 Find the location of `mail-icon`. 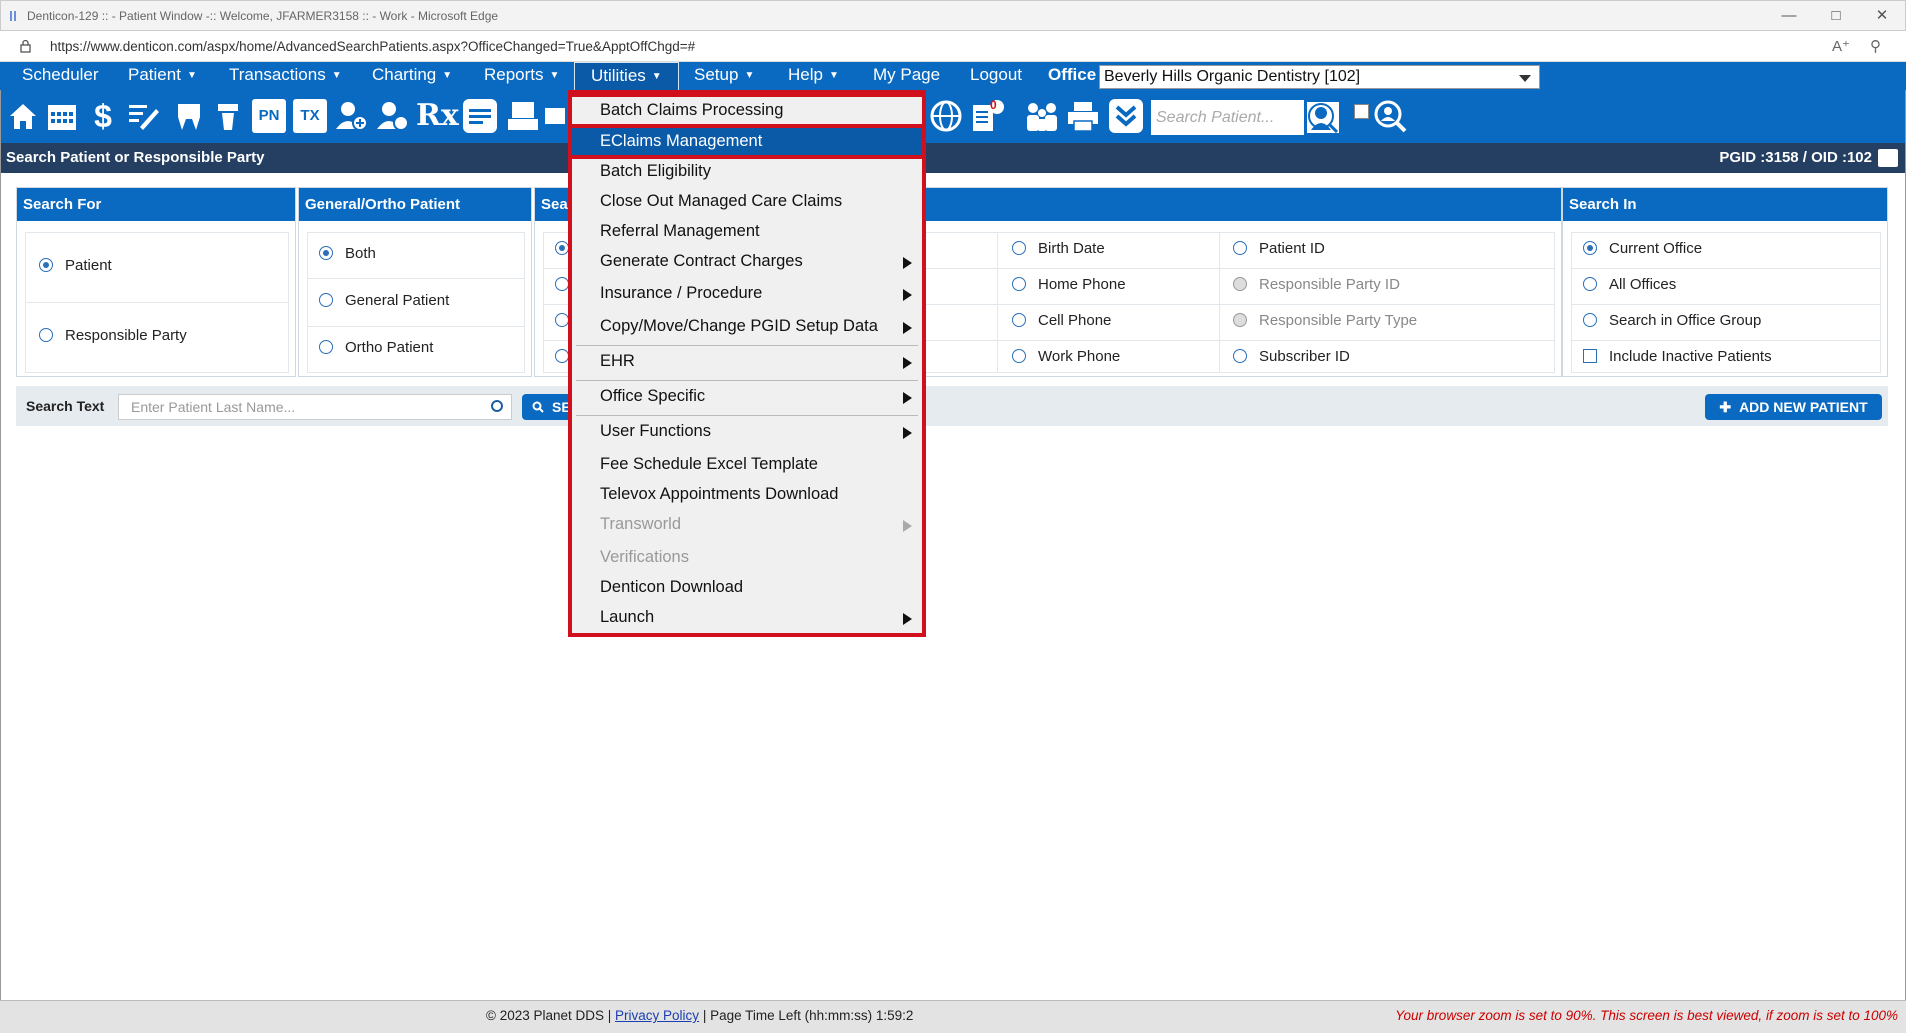

mail-icon is located at coordinates (554, 116).